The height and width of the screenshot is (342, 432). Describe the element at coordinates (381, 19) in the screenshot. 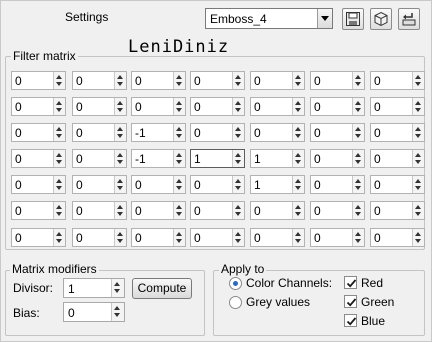

I see `preset-button` at that location.